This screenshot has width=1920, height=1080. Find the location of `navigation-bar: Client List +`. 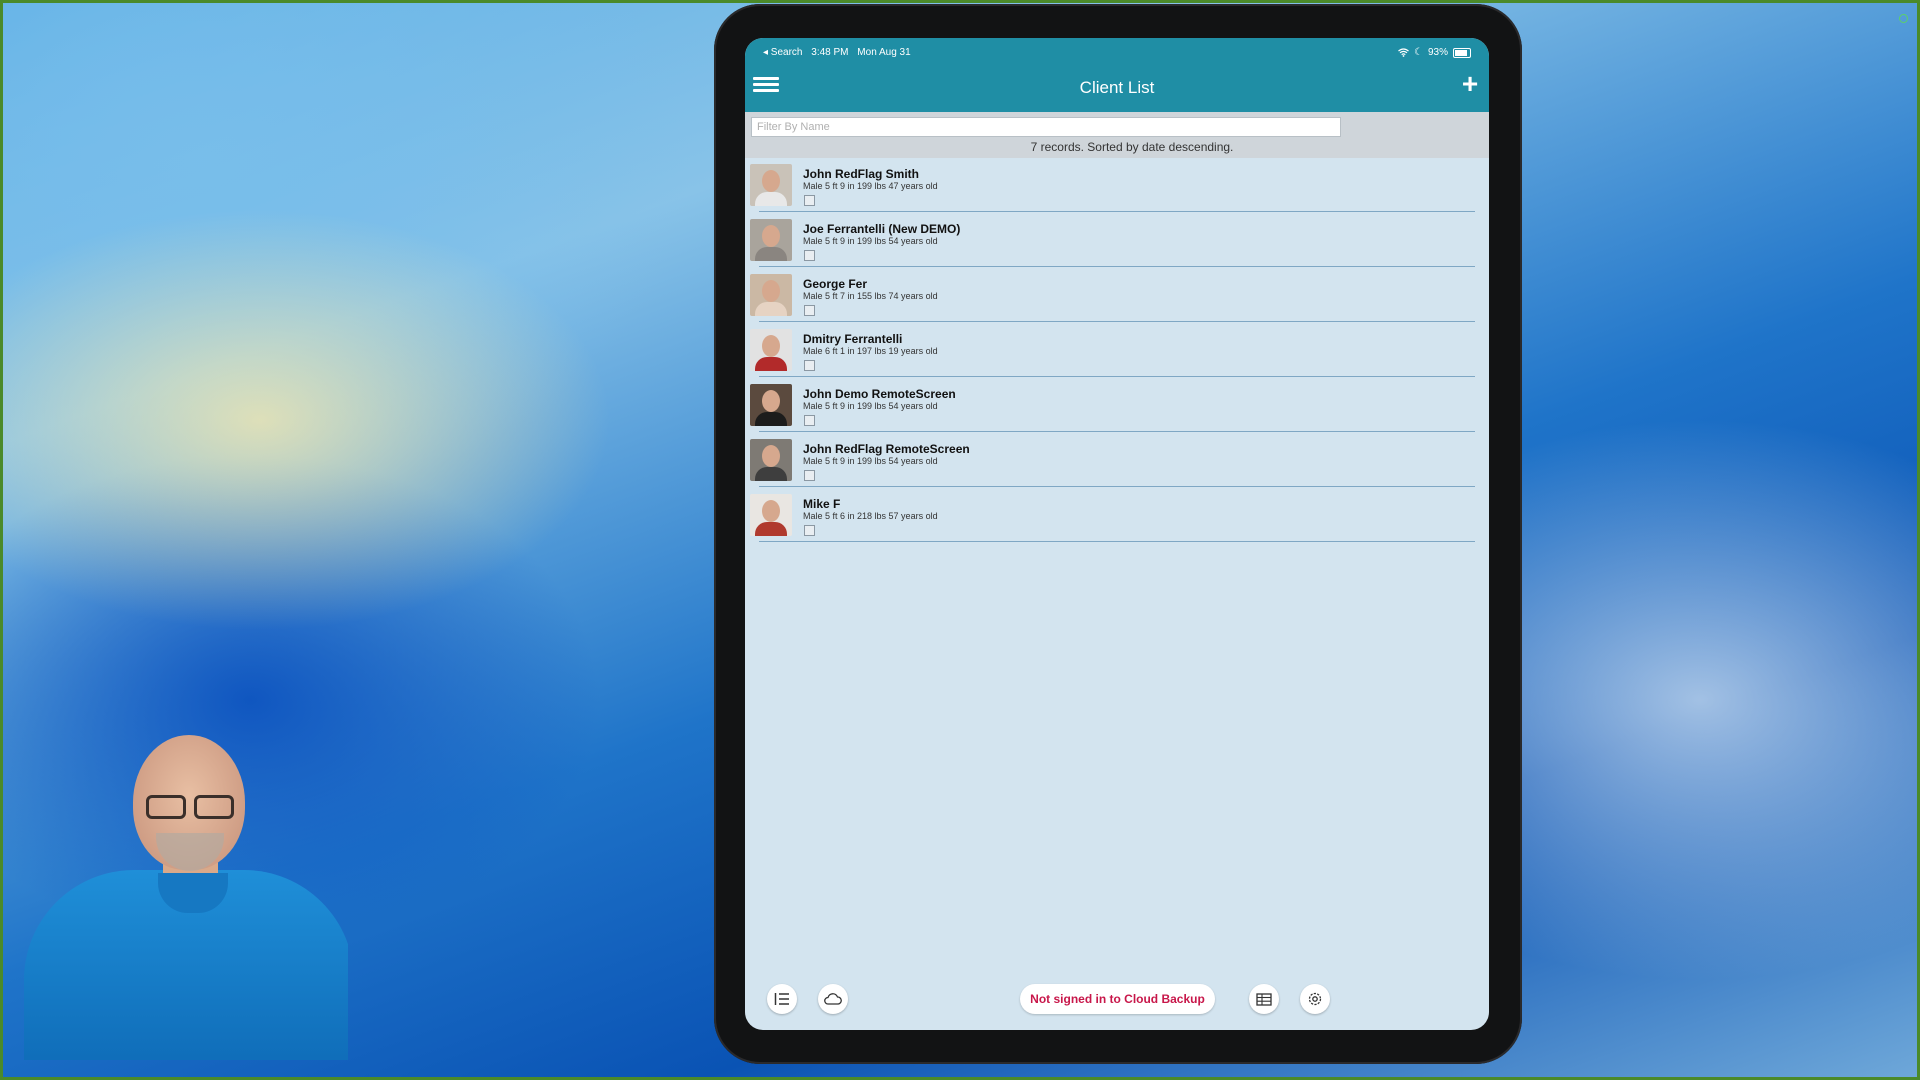

navigation-bar: Client List + is located at coordinates (1117, 89).